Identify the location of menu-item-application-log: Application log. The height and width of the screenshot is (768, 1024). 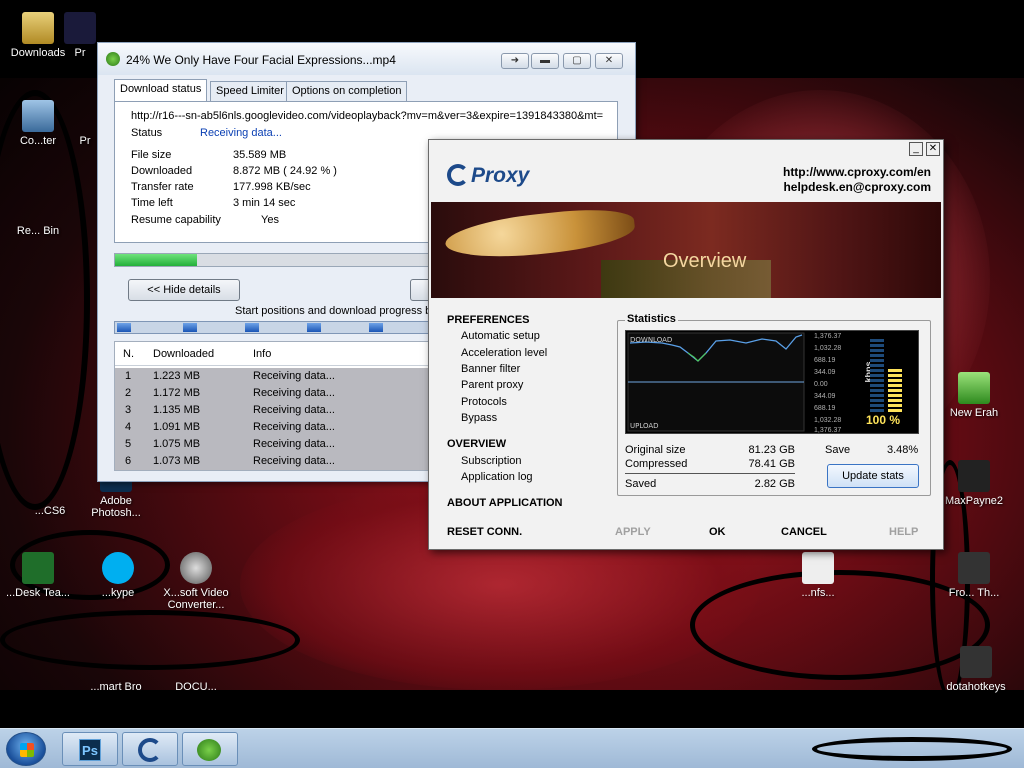
(497, 477).